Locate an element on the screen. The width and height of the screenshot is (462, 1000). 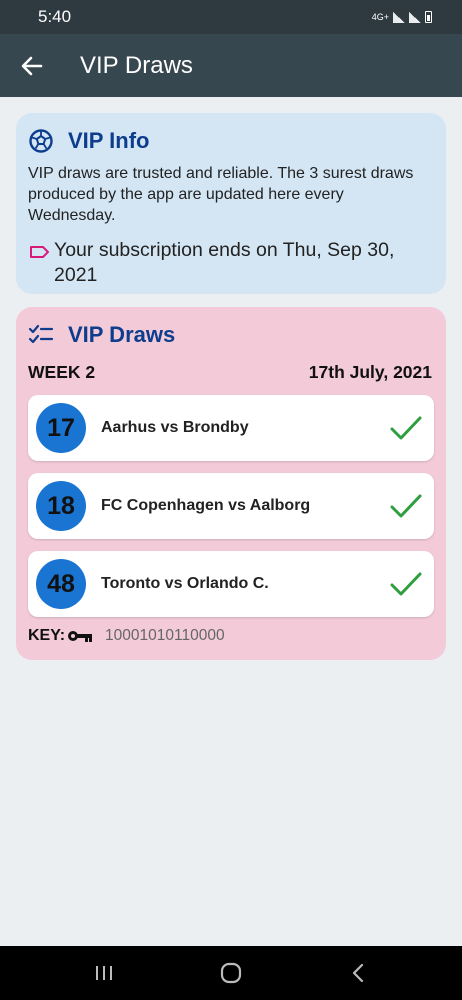
key-icon is located at coordinates (80, 636).